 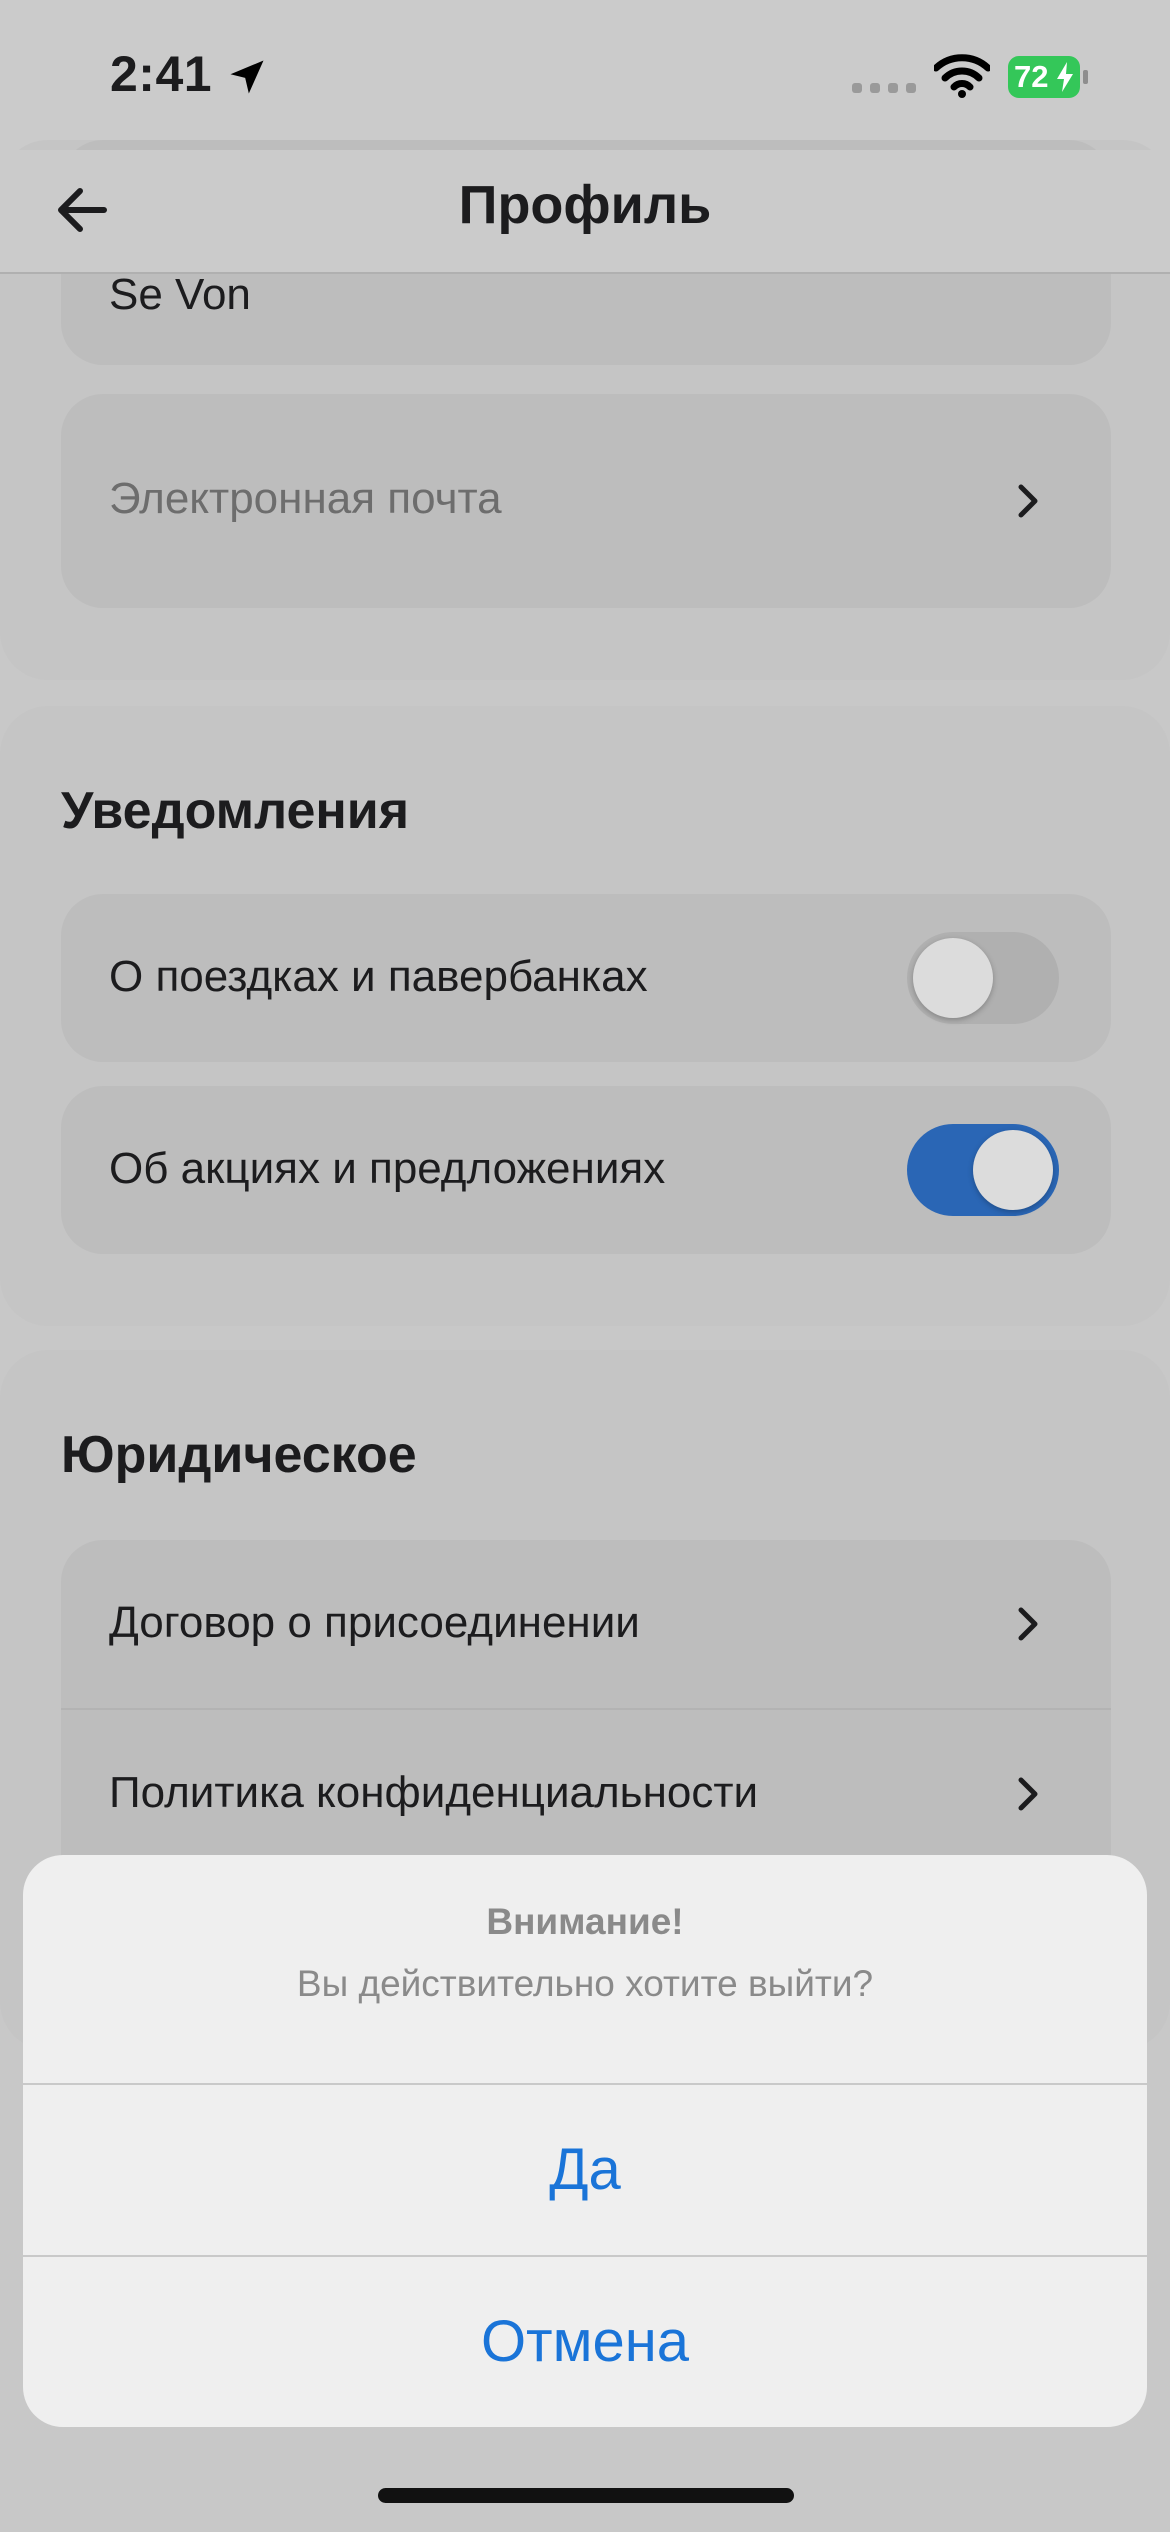 I want to click on alert-title: Внимание!, so click(x=585, y=1921).